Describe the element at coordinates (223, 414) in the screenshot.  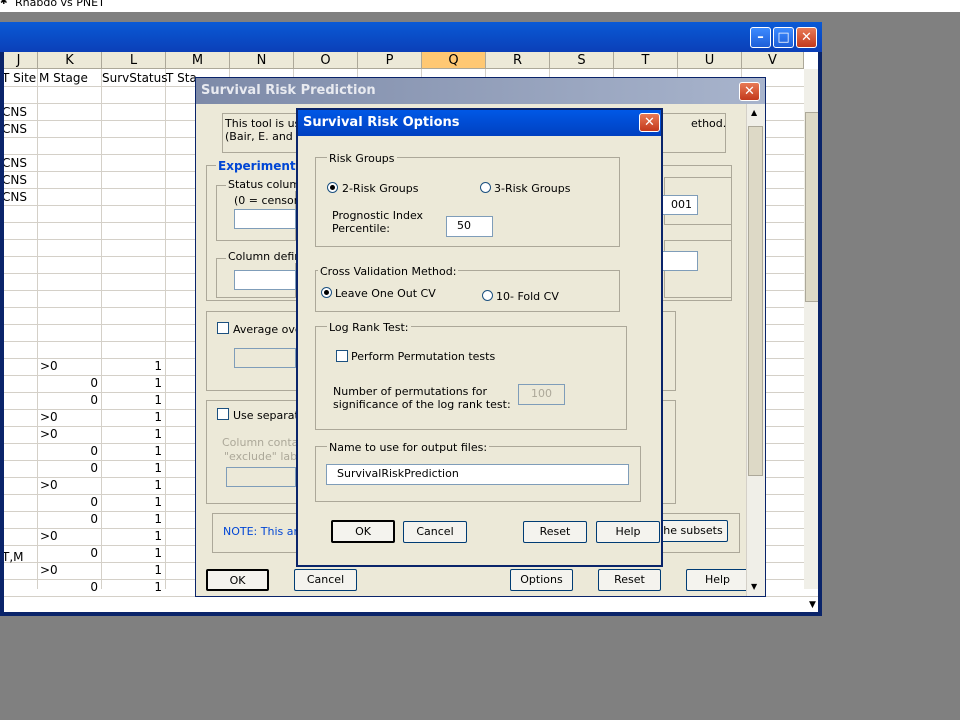
I see `separate-checkbox` at that location.